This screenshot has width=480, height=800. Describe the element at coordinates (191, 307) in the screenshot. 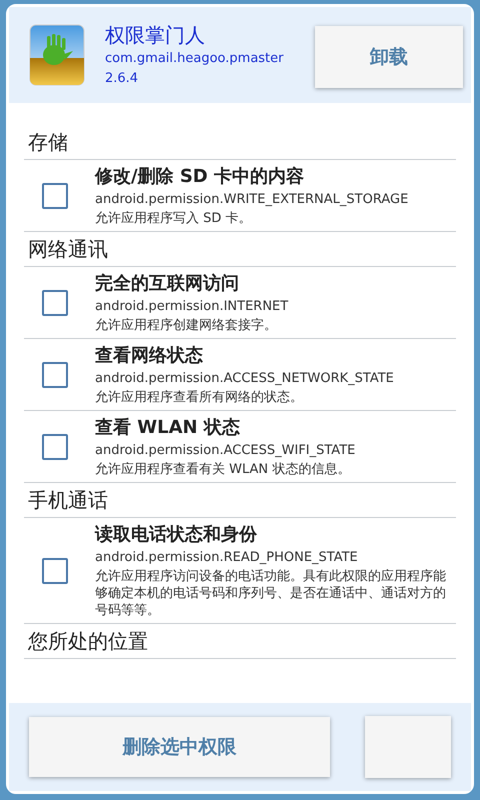

I see `permission-name: android.permission.INTERNET` at that location.